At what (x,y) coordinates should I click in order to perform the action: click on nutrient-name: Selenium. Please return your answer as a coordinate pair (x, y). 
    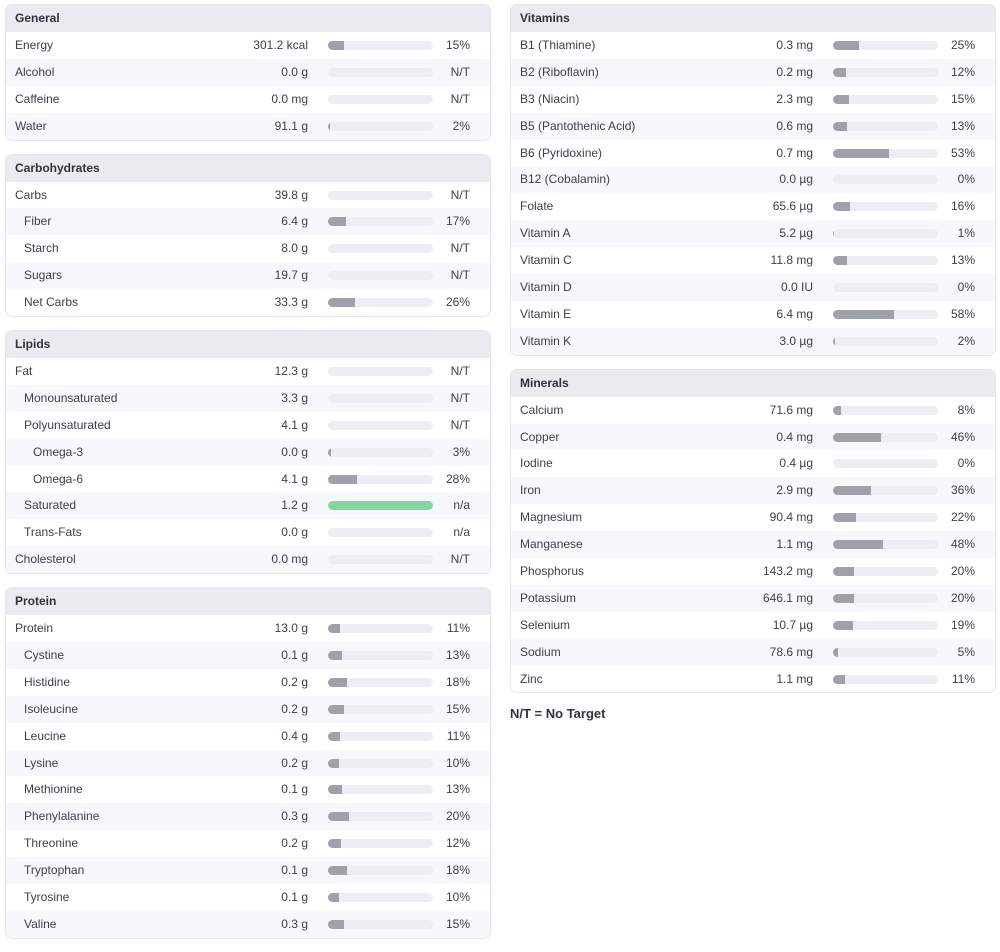
    Looking at the image, I should click on (545, 624).